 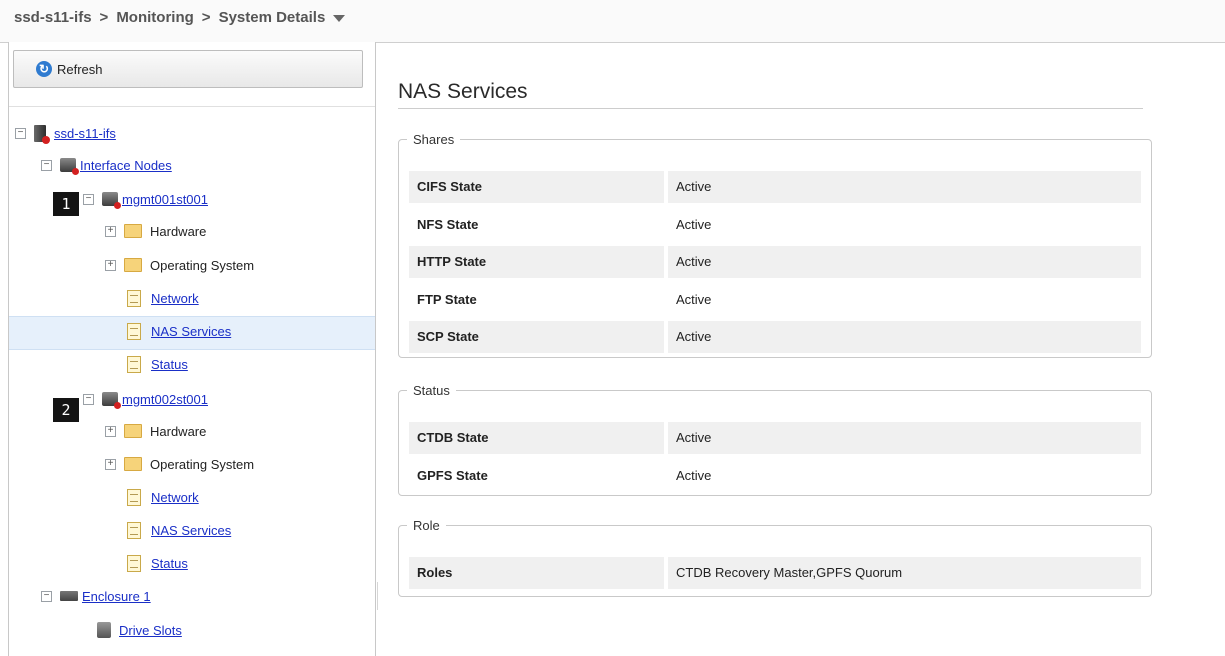 I want to click on tree-item-root: − ssd-s11-ifs, so click(x=65, y=133).